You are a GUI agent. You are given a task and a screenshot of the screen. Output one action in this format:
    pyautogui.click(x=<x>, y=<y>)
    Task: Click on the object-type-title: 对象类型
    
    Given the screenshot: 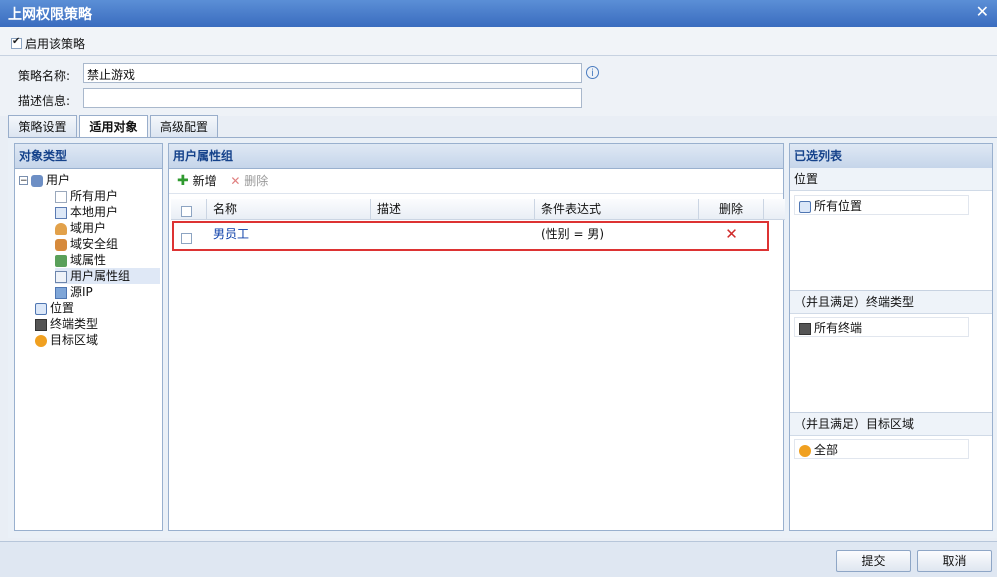 What is the action you would take?
    pyautogui.click(x=88, y=156)
    